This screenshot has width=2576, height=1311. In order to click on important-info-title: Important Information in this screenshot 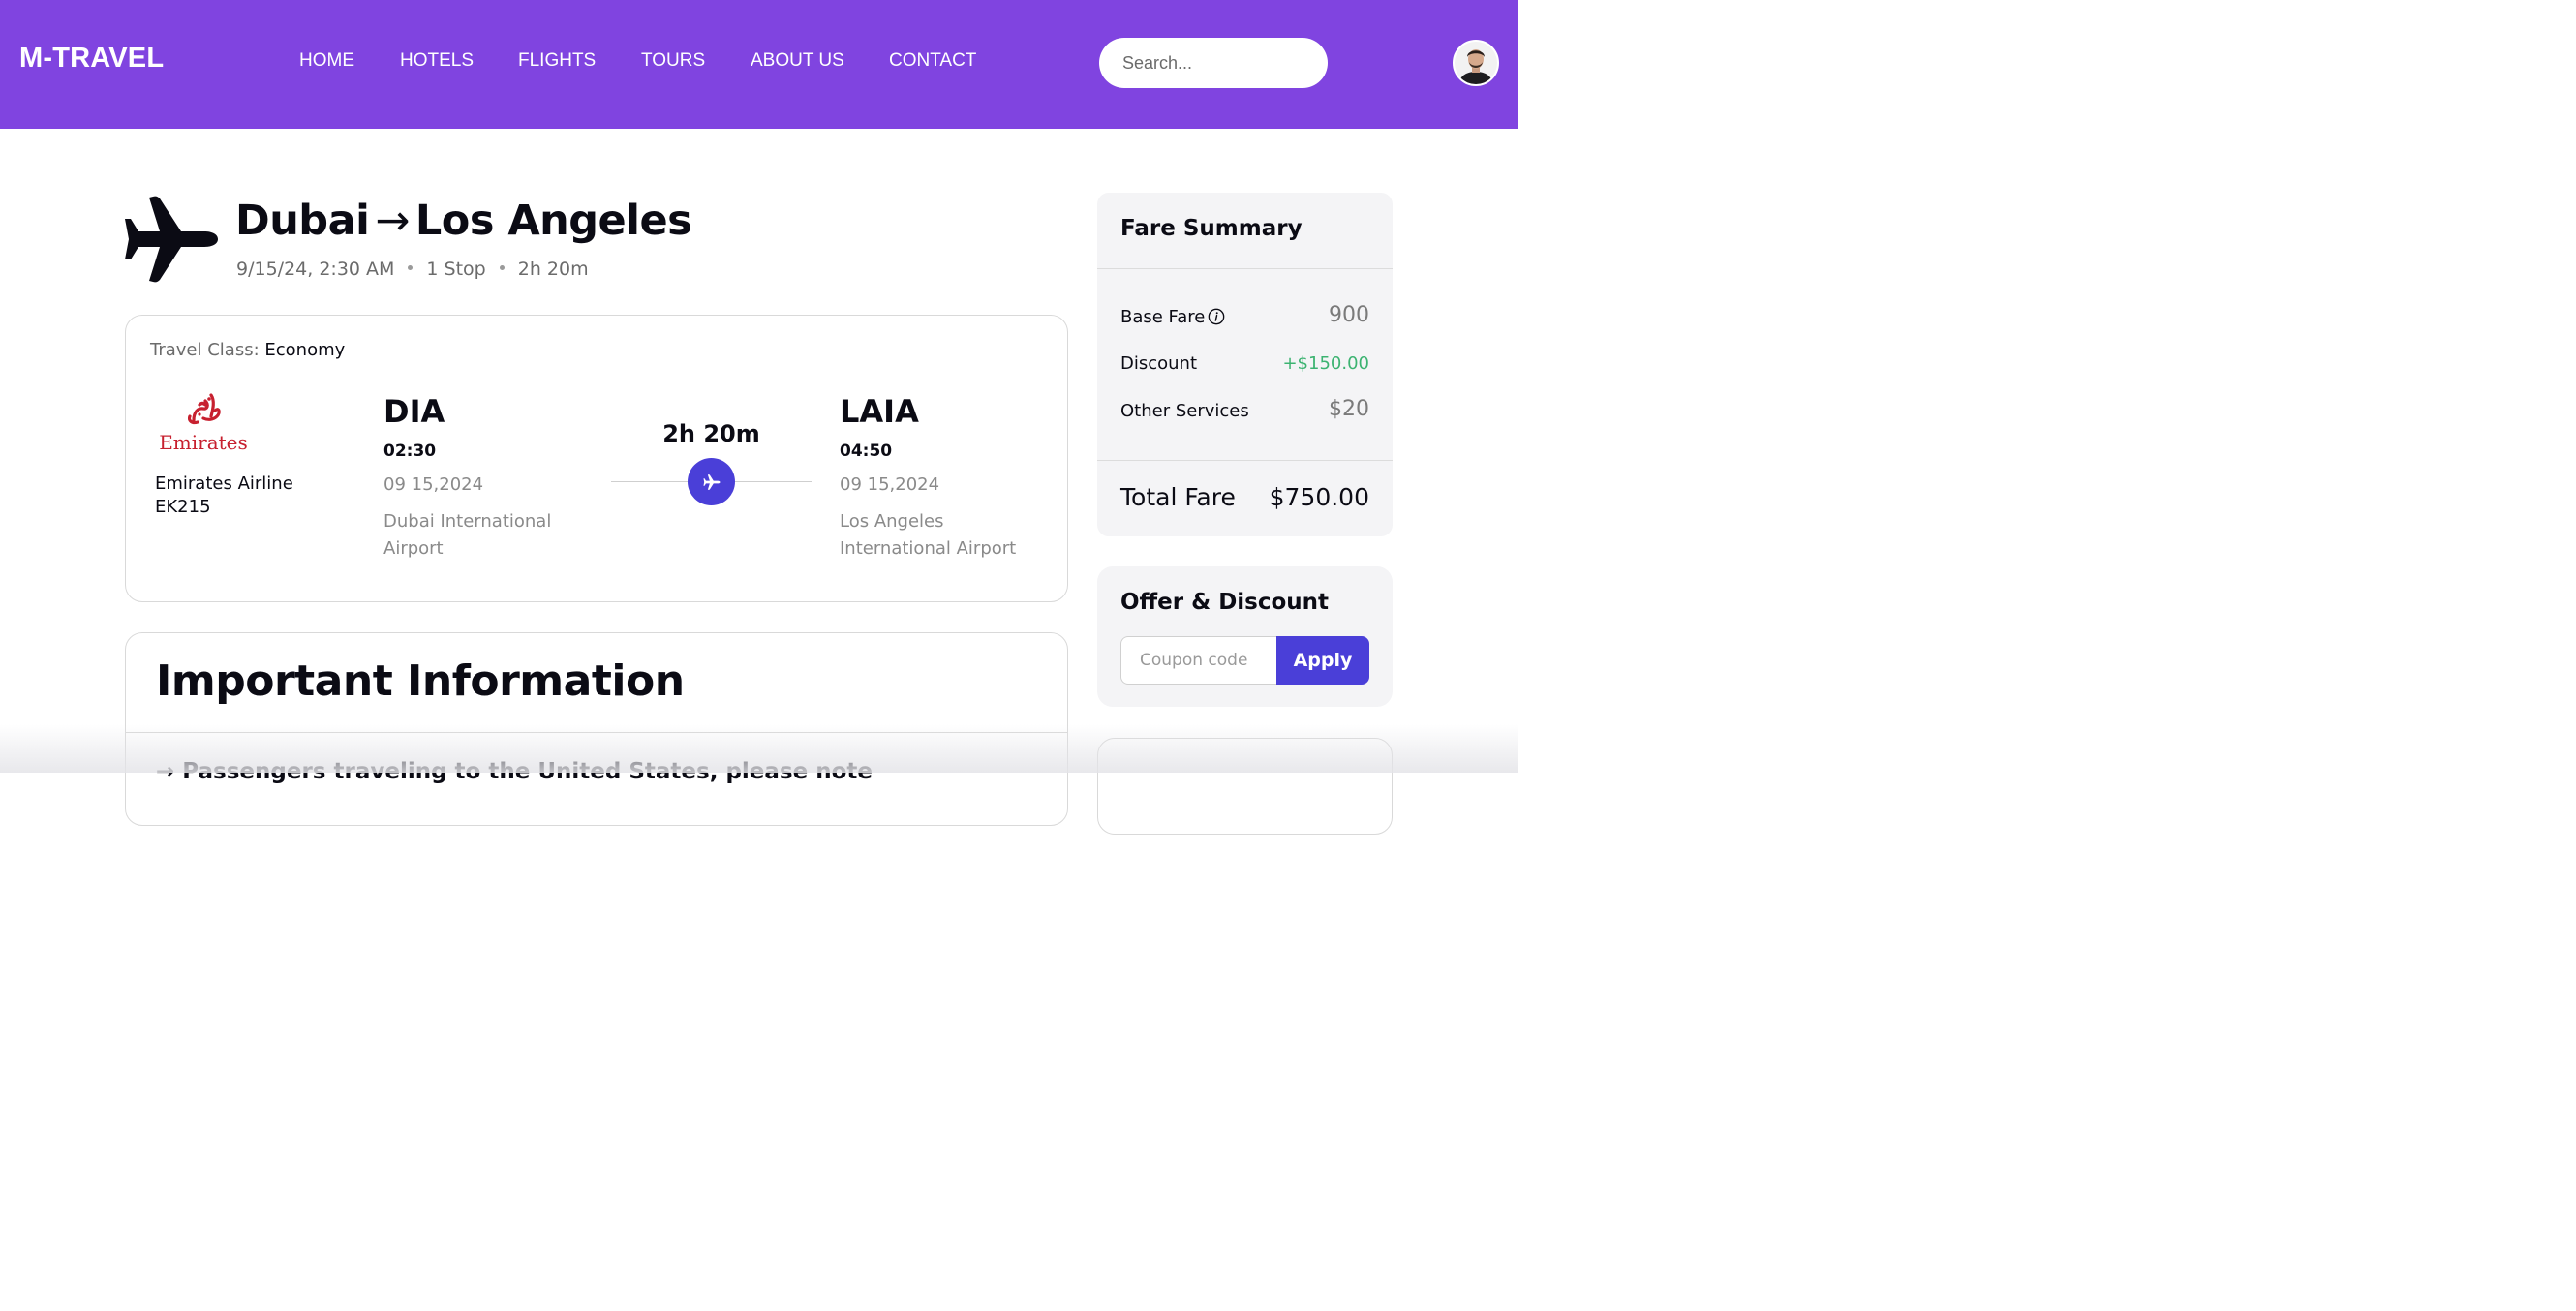, I will do `click(420, 681)`.